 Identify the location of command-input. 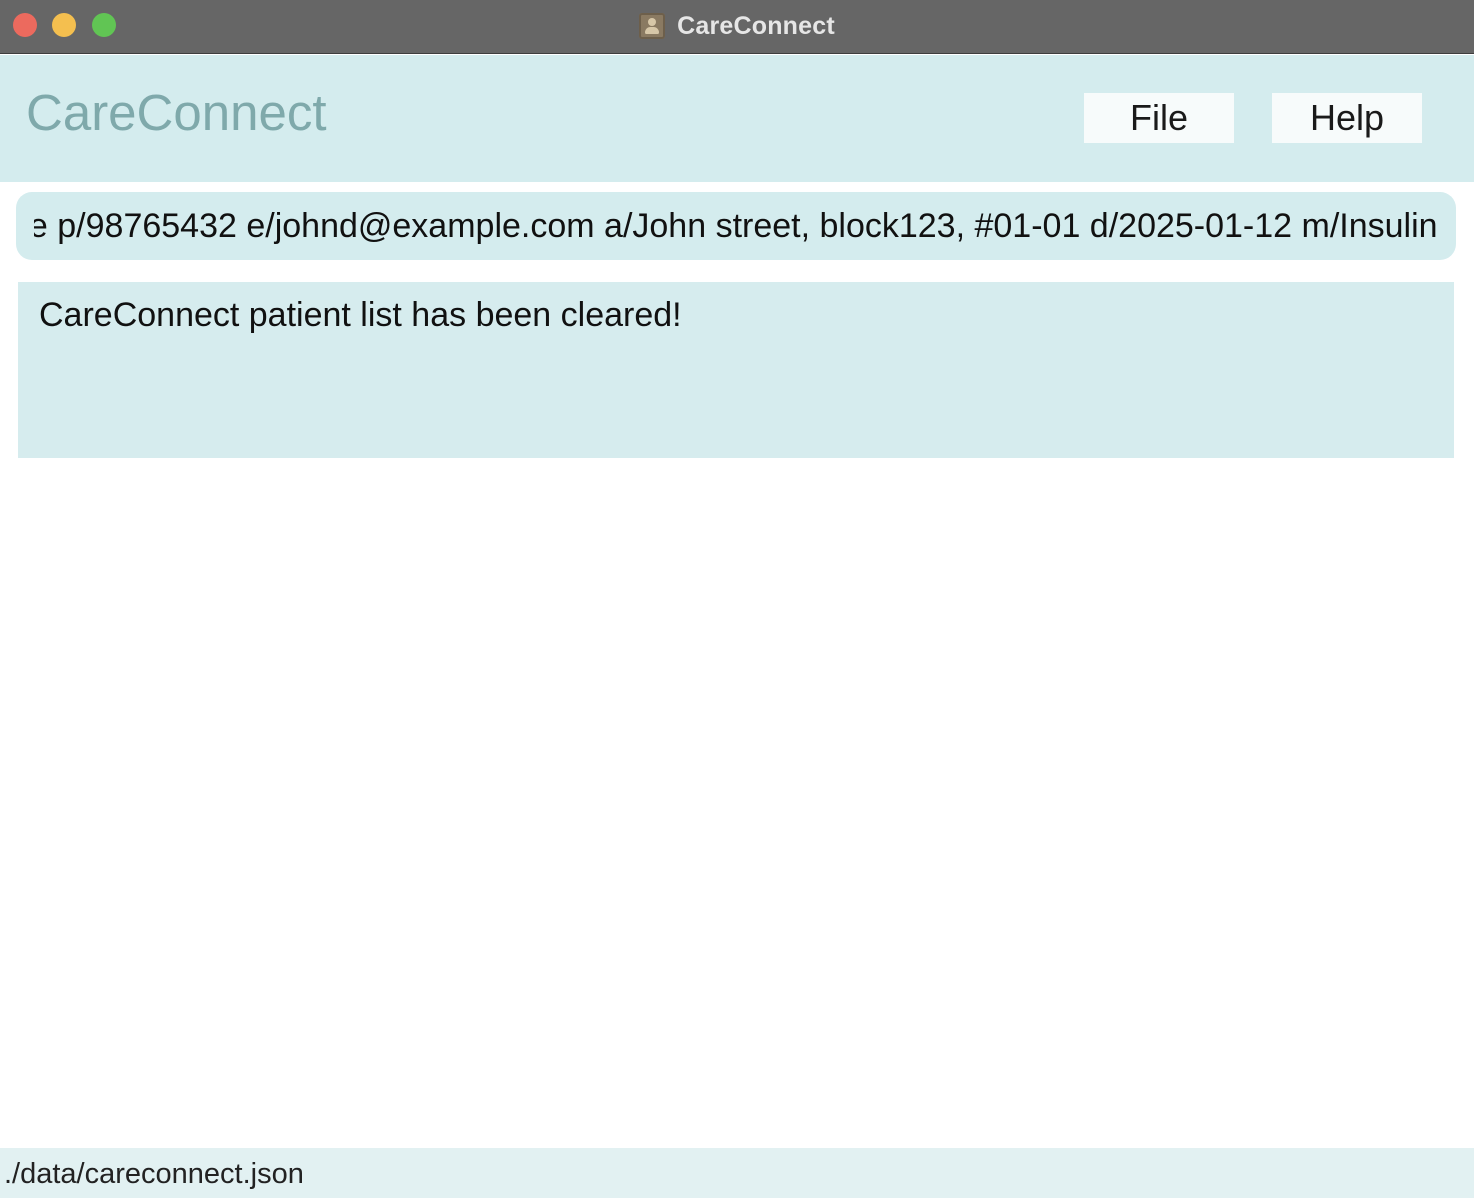
(736, 226).